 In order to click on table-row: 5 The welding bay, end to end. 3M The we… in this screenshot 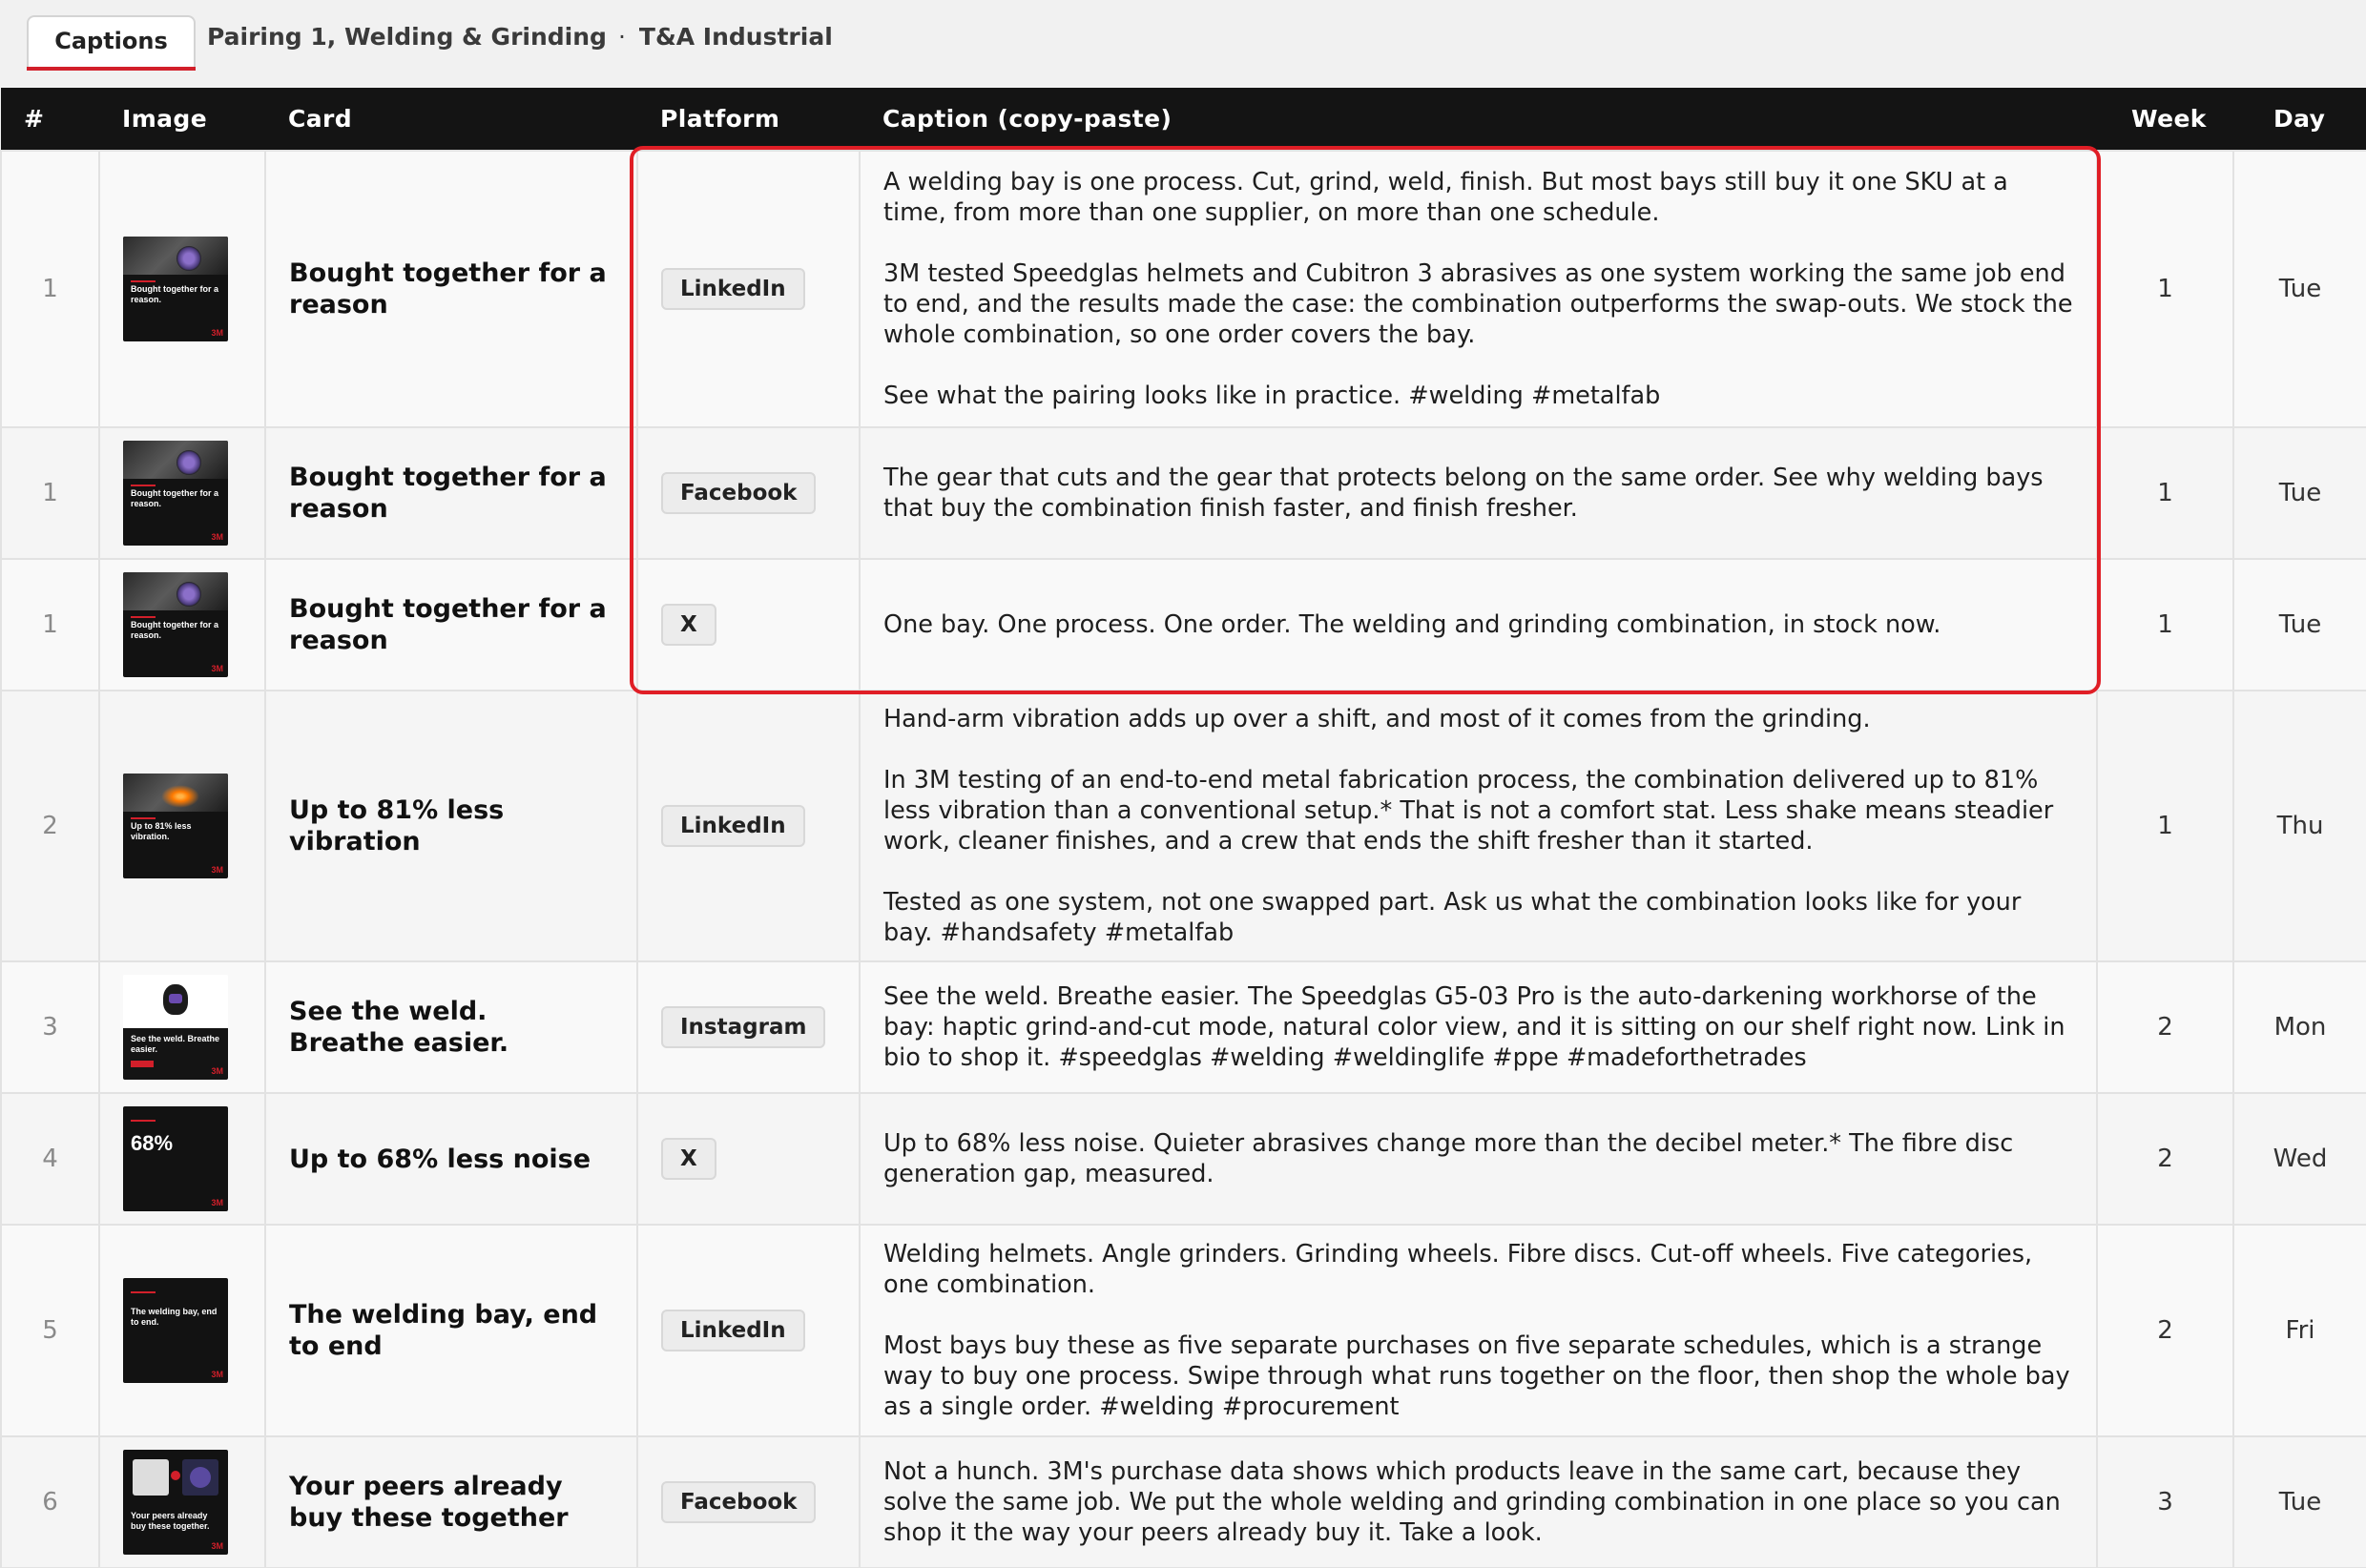, I will do `click(1183, 1330)`.